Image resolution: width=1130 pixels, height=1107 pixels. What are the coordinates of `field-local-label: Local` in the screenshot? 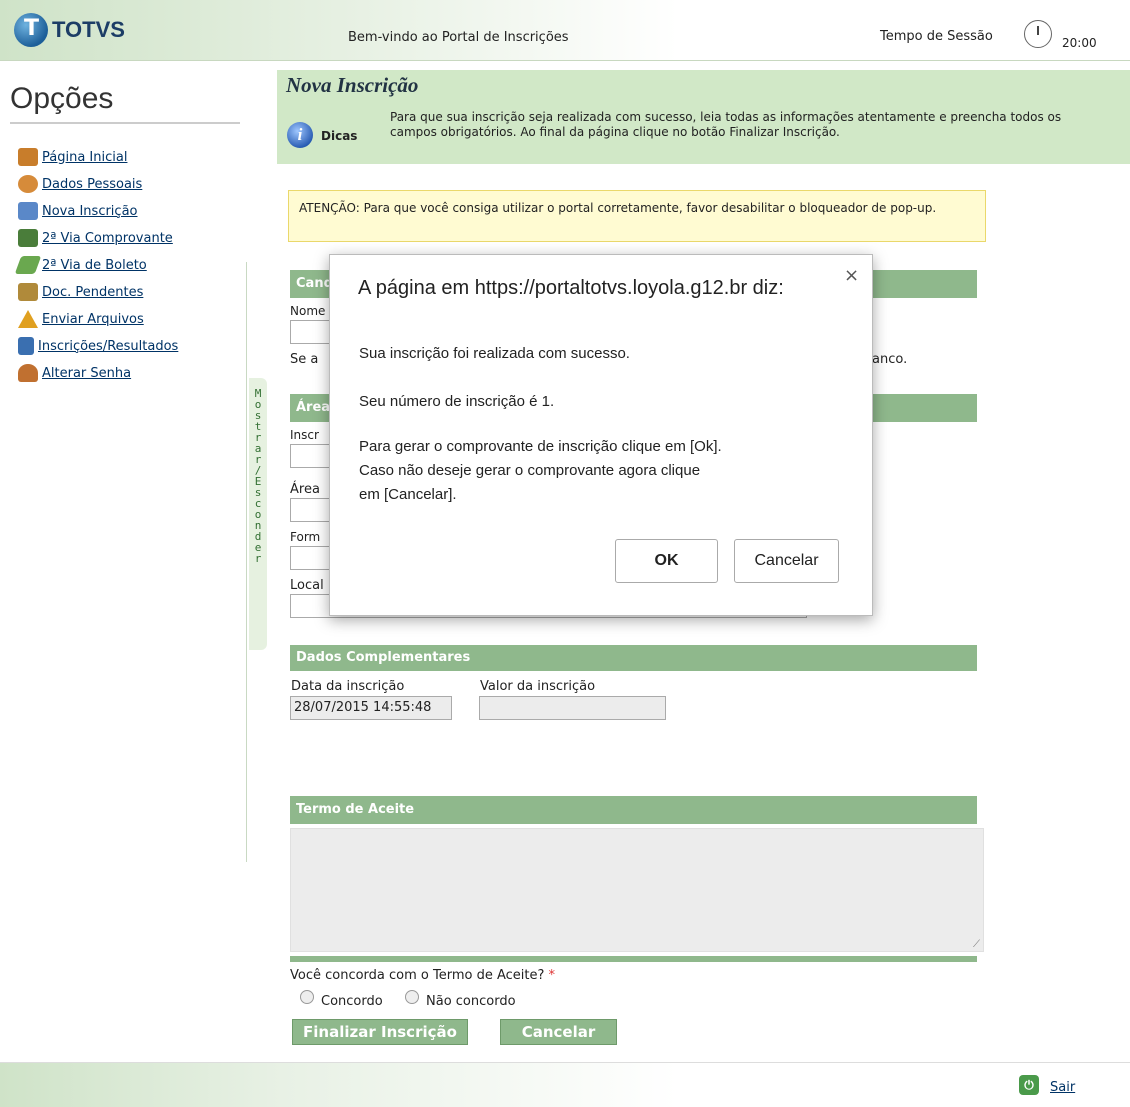 It's located at (307, 585).